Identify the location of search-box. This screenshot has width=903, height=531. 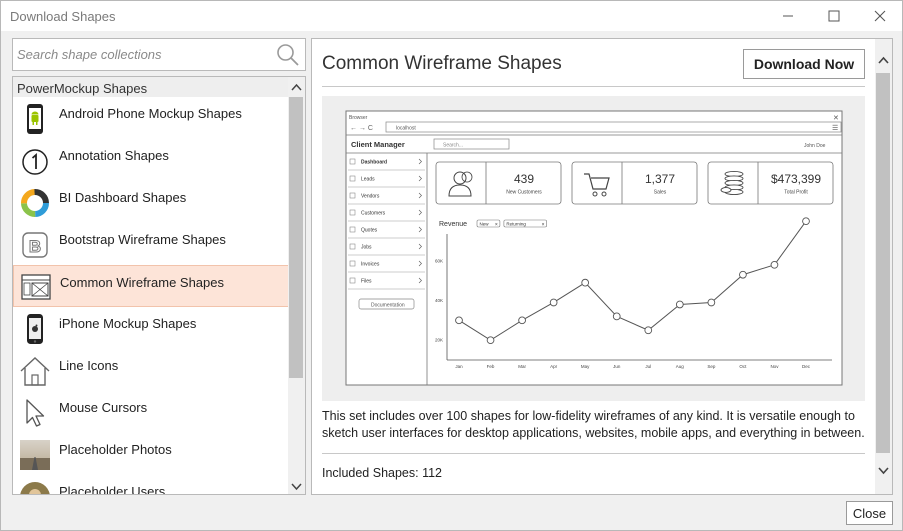
(159, 54).